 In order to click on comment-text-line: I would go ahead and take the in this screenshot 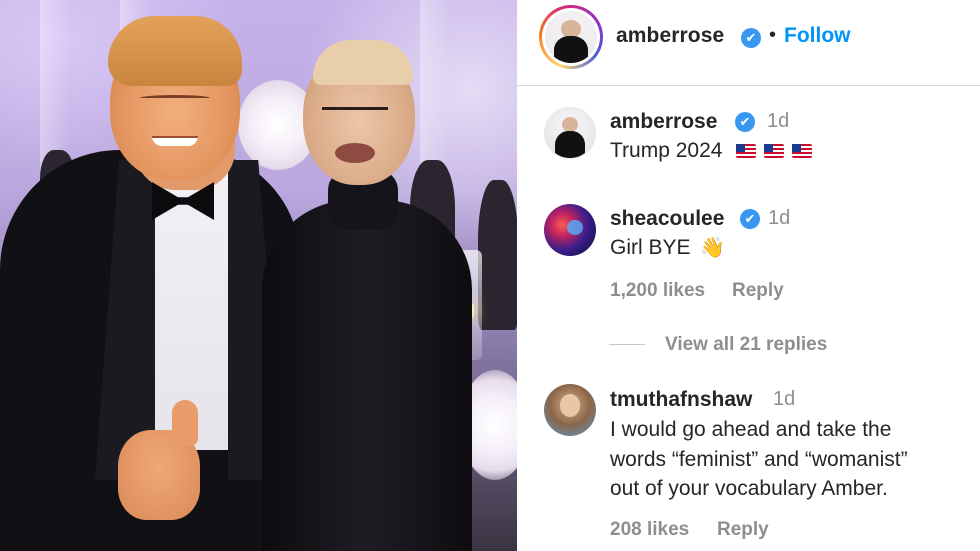, I will do `click(751, 429)`.